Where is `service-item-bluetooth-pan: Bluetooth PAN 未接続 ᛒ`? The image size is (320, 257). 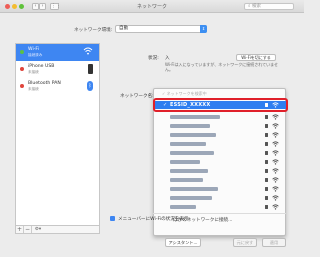
service-item-bluetooth-pan: Bluetooth PAN 未接続 ᛒ is located at coordinates (57, 86).